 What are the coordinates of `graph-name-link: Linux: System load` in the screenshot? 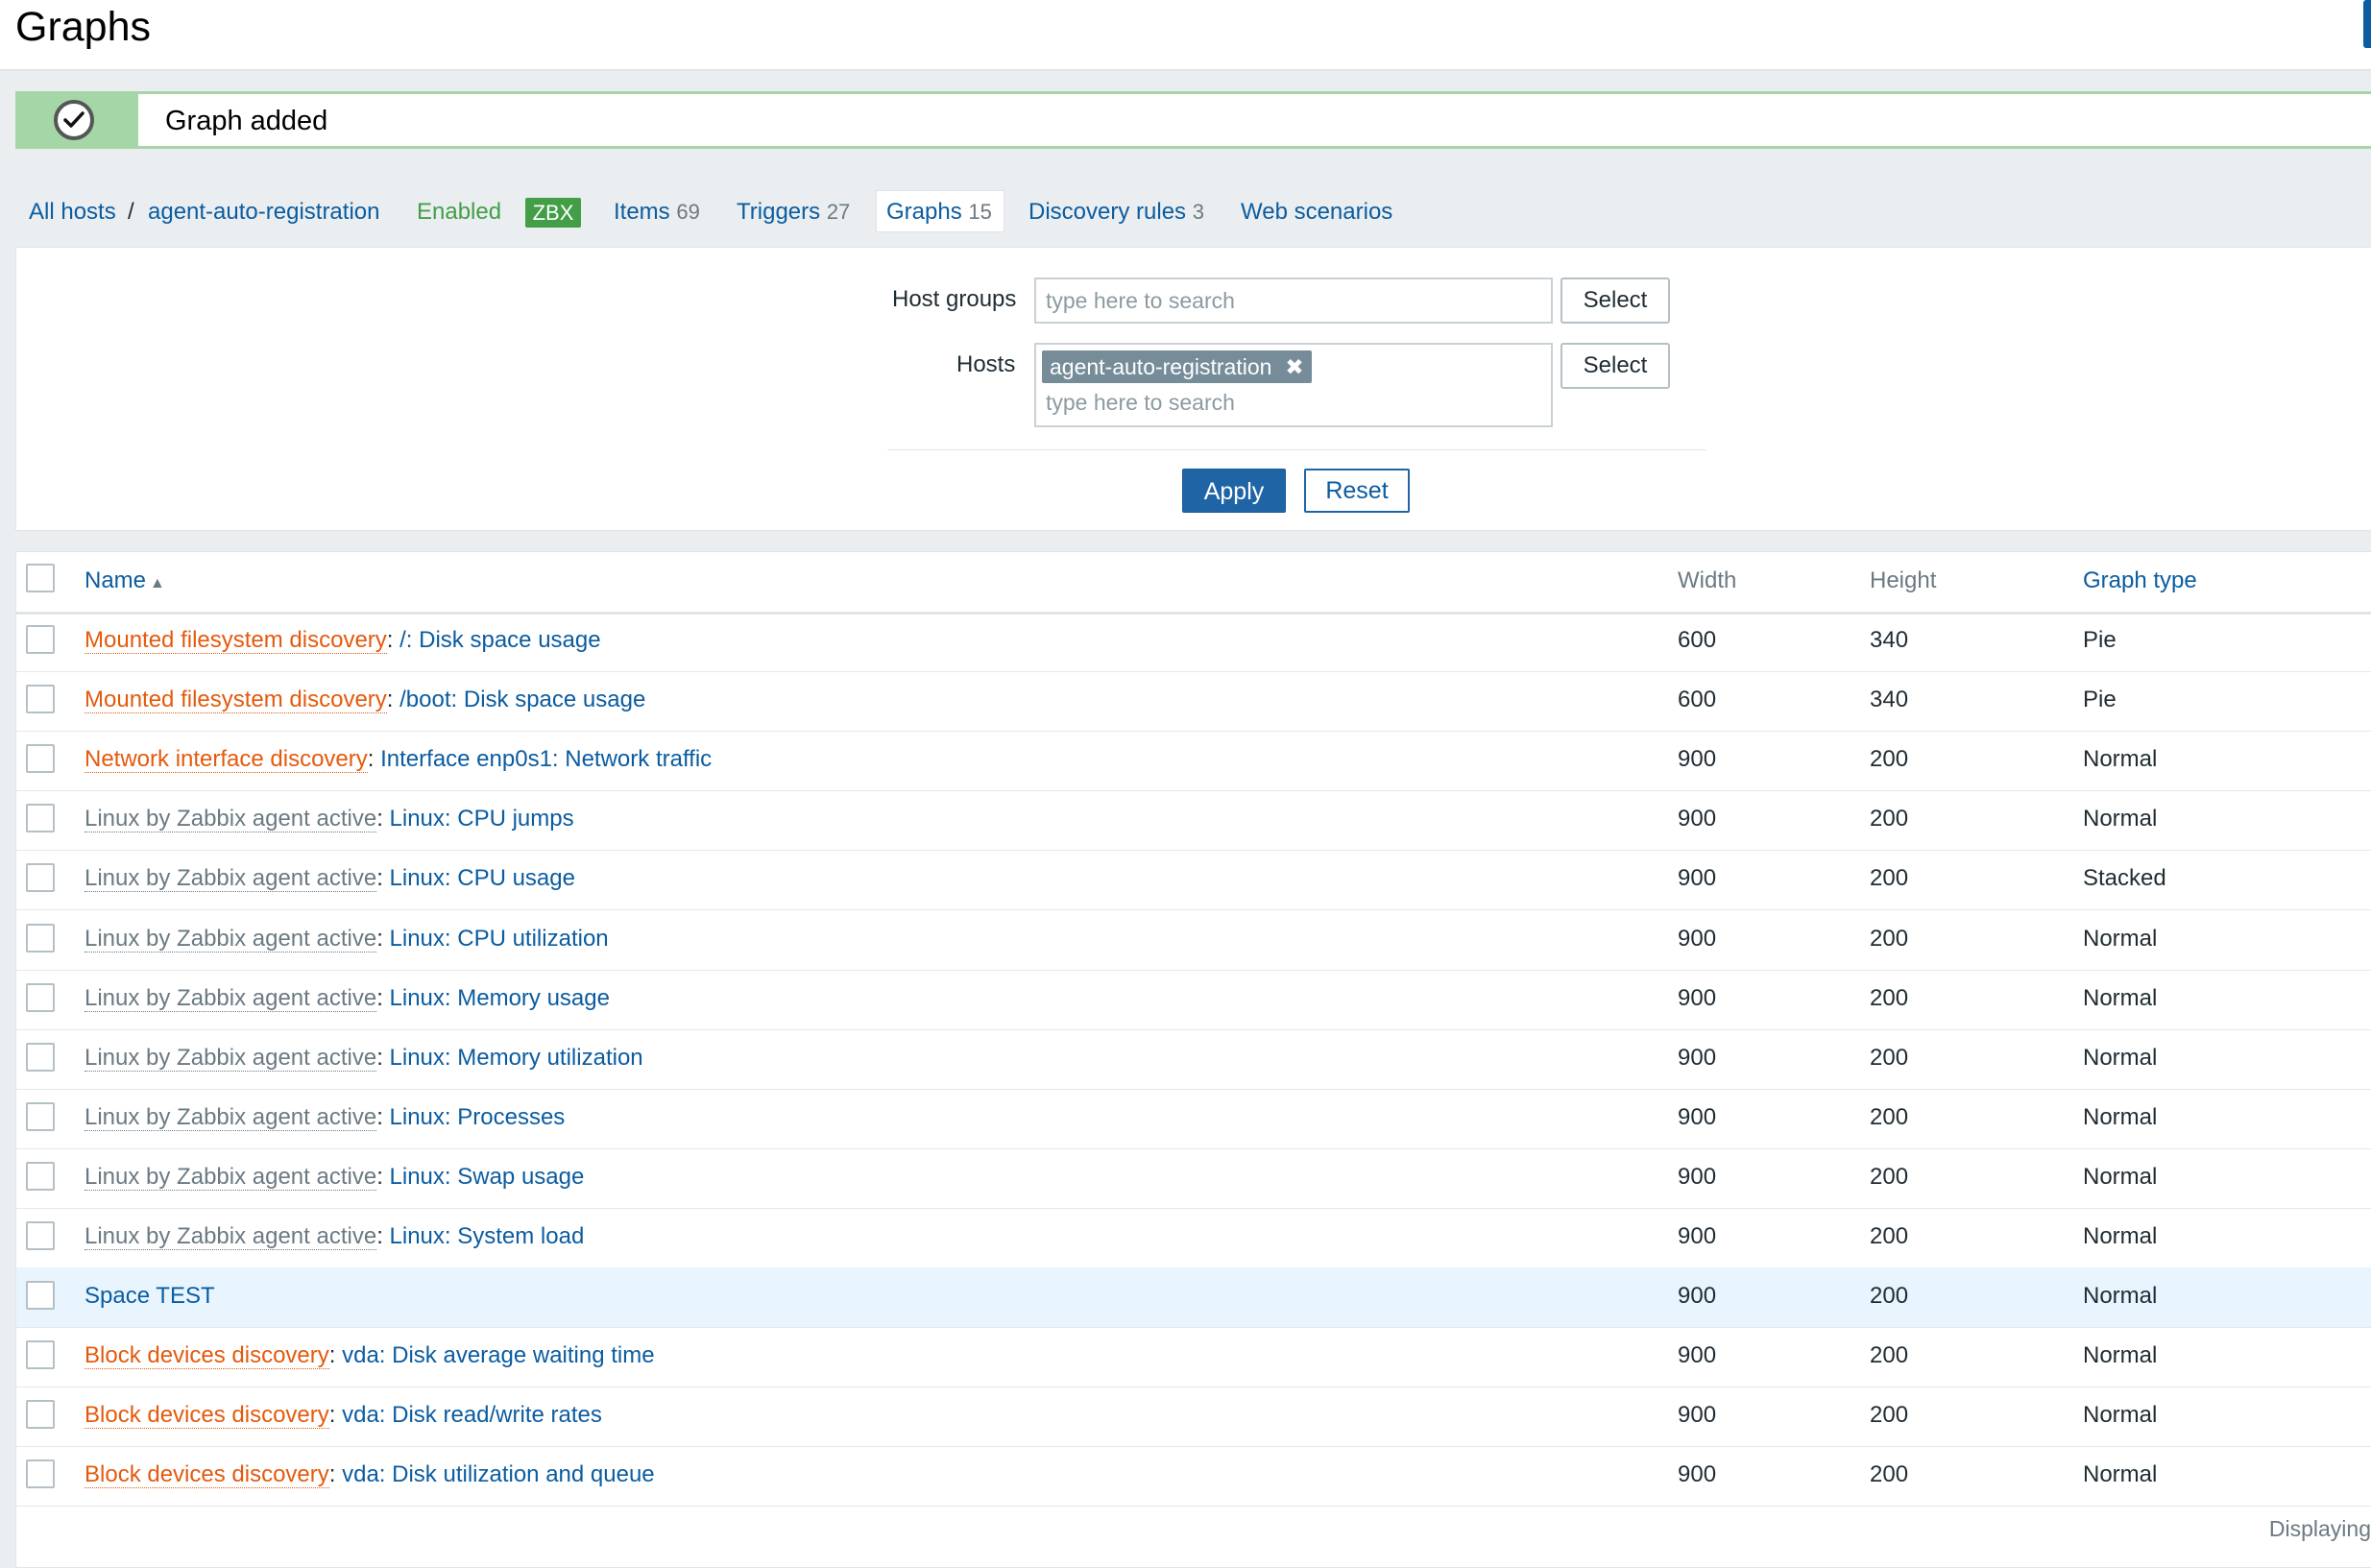 It's located at (488, 1236).